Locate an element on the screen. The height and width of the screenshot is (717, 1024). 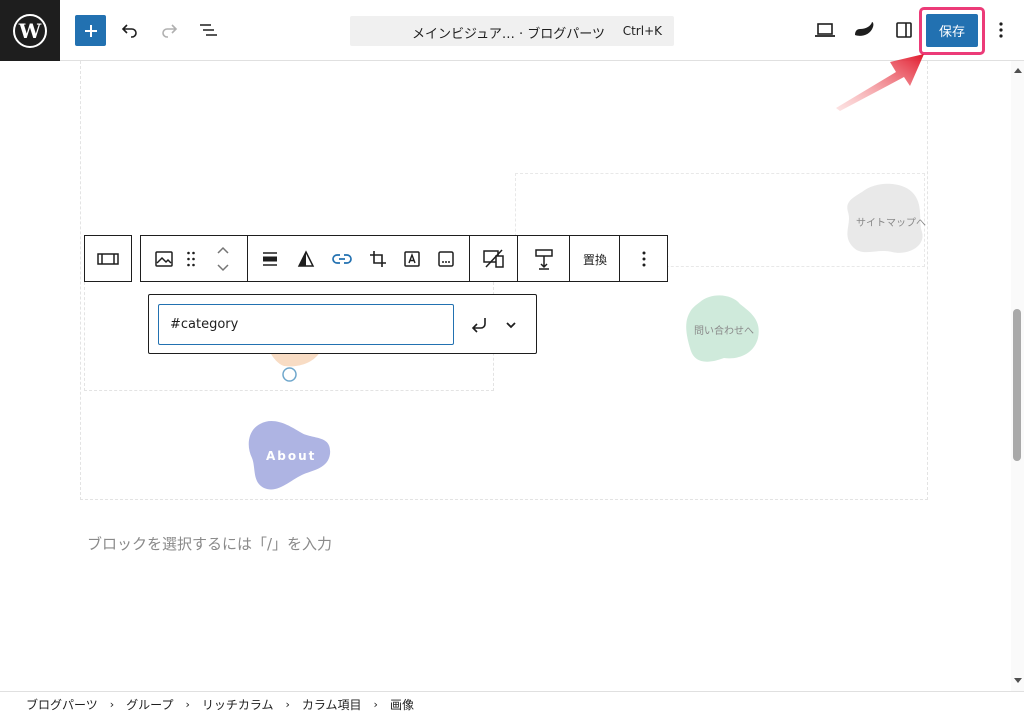
align-center-icon is located at coordinates (270, 259).